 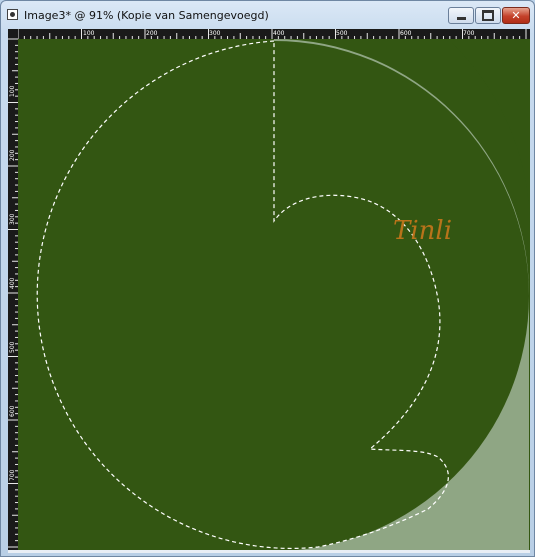 I want to click on image-document-icon, so click(x=12, y=14).